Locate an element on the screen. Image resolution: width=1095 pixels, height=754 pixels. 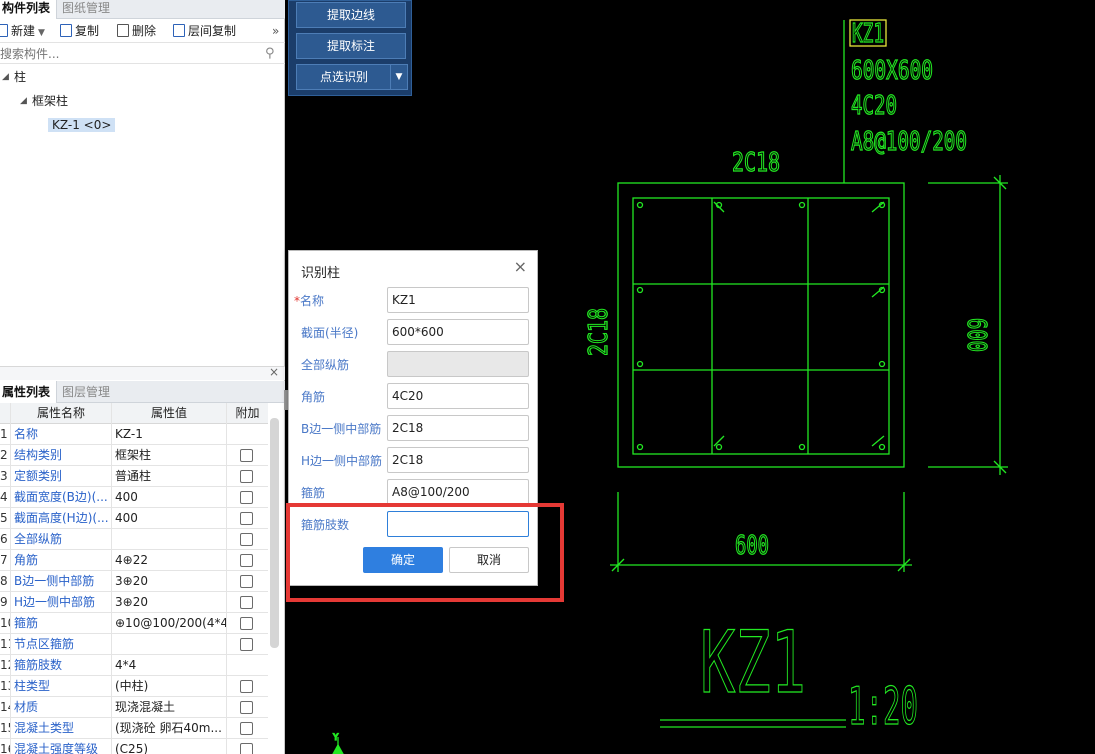
property-value: (中柱) is located at coordinates (169, 686).